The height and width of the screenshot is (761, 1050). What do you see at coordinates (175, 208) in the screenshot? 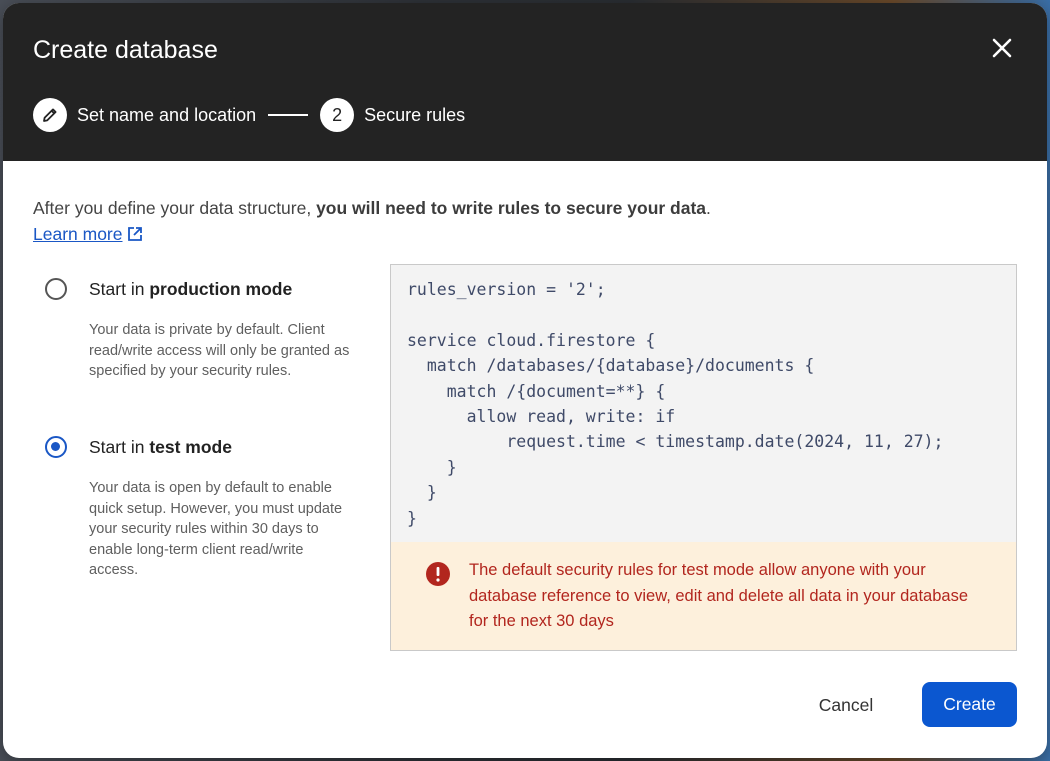
I see `intro-plain: After you define your data structure,` at bounding box center [175, 208].